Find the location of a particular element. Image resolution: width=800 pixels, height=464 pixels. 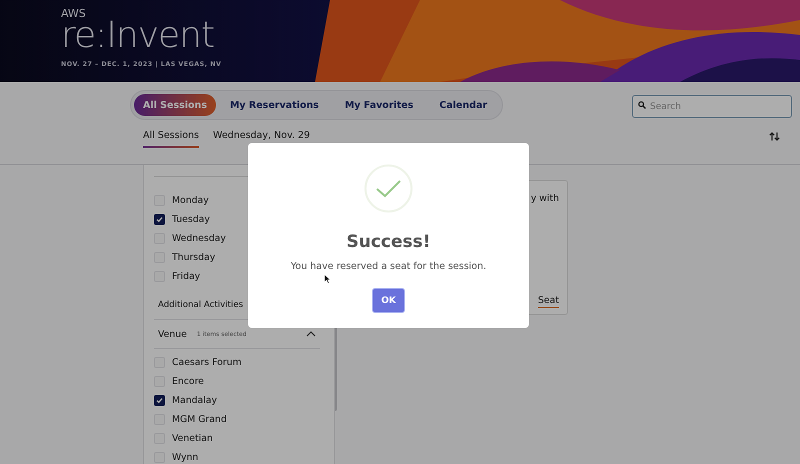

cursor-icon is located at coordinates (327, 279).